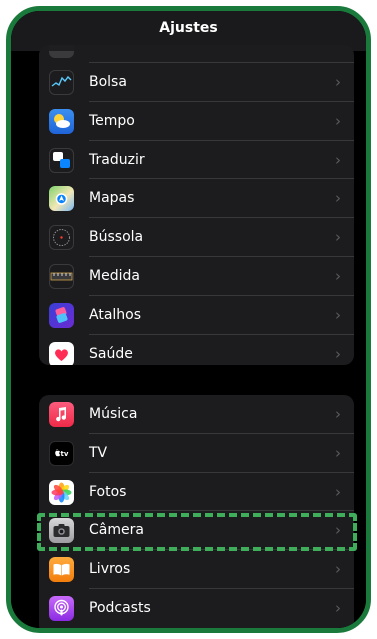  I want to click on settings-row-stocks: Bolsa ›, so click(196, 82).